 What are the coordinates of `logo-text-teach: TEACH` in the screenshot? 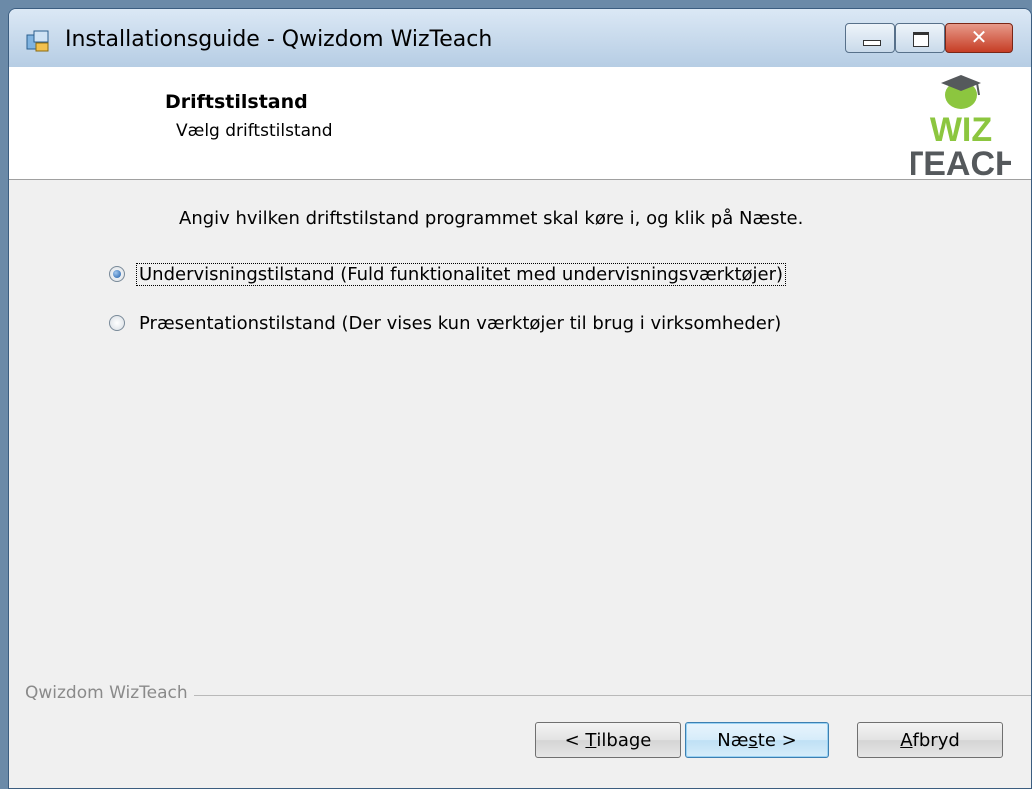 It's located at (961, 161).